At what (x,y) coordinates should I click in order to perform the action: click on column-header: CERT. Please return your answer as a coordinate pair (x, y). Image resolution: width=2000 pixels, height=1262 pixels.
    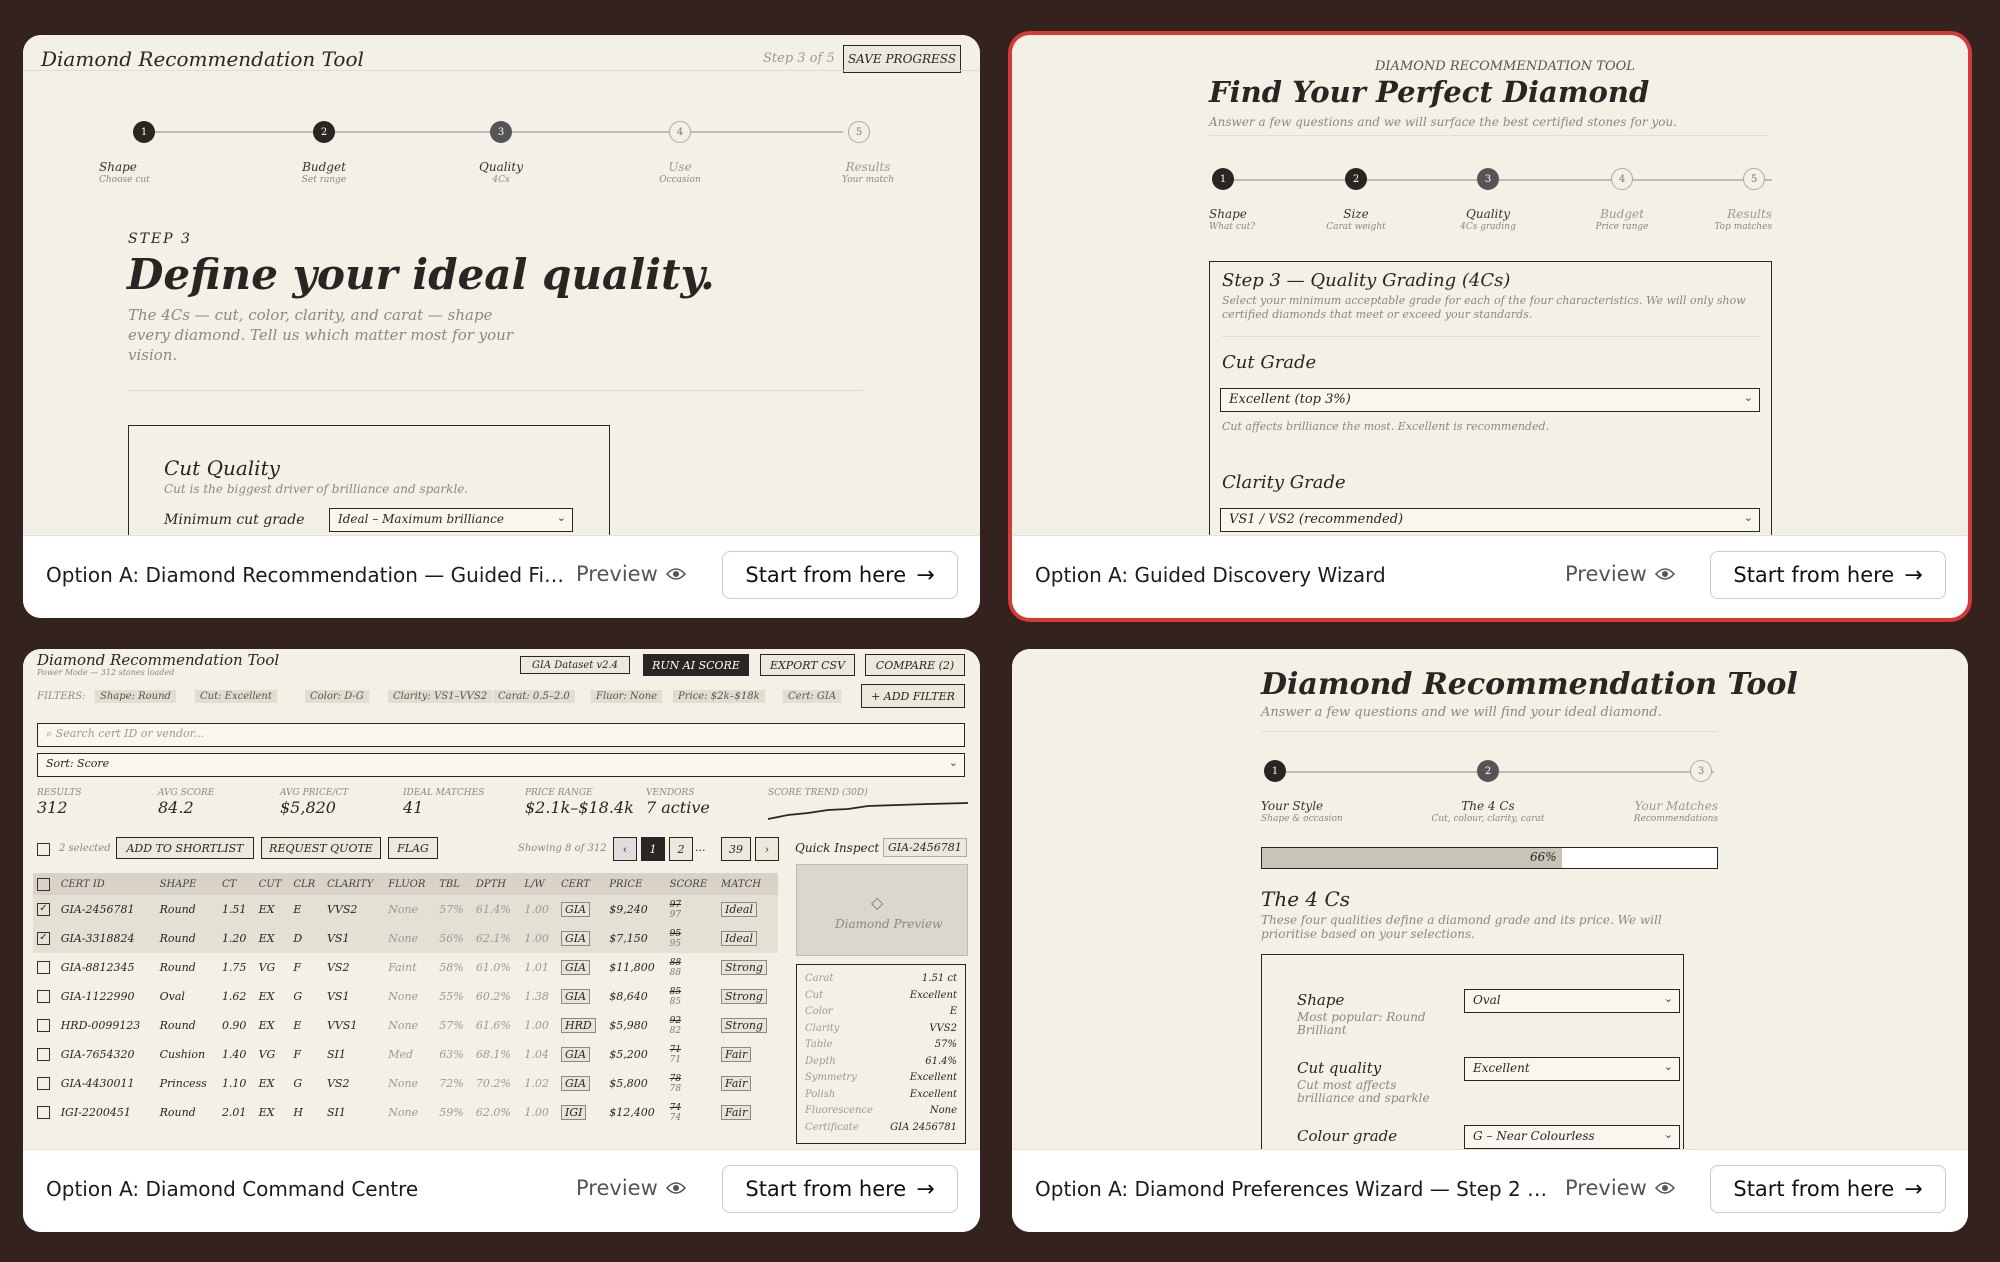
    Looking at the image, I should click on (581, 884).